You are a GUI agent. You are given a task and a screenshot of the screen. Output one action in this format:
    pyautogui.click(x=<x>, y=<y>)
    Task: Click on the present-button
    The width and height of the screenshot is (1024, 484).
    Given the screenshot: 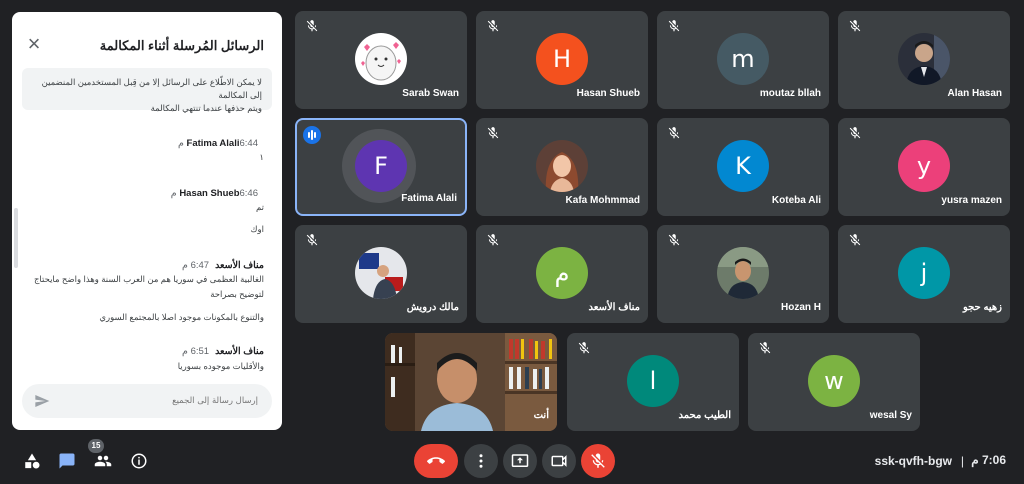 What is the action you would take?
    pyautogui.click(x=520, y=461)
    